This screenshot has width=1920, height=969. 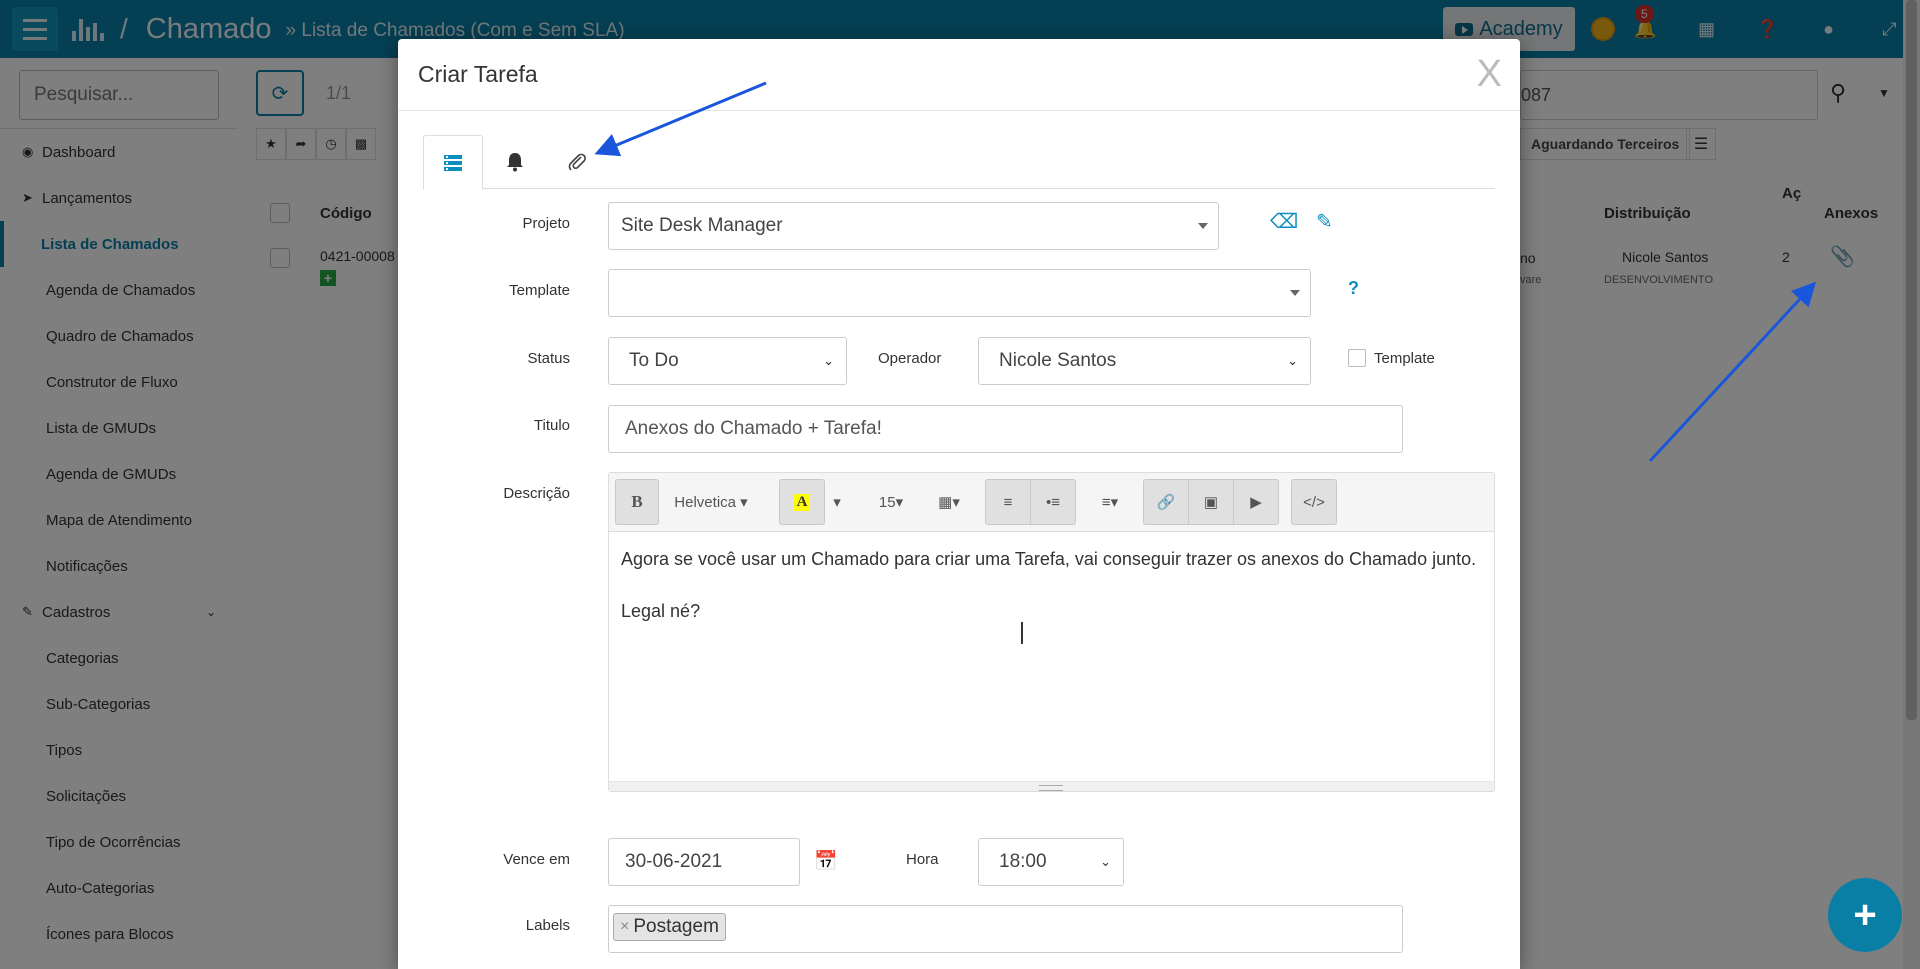 I want to click on label-operador: Operador, so click(x=910, y=358).